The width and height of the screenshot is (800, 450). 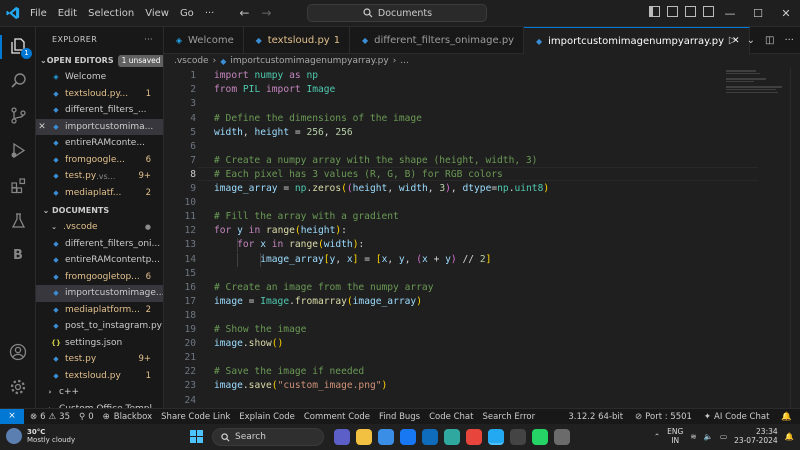 What do you see at coordinates (758, 13) in the screenshot?
I see `maximize-button: ☐` at bounding box center [758, 13].